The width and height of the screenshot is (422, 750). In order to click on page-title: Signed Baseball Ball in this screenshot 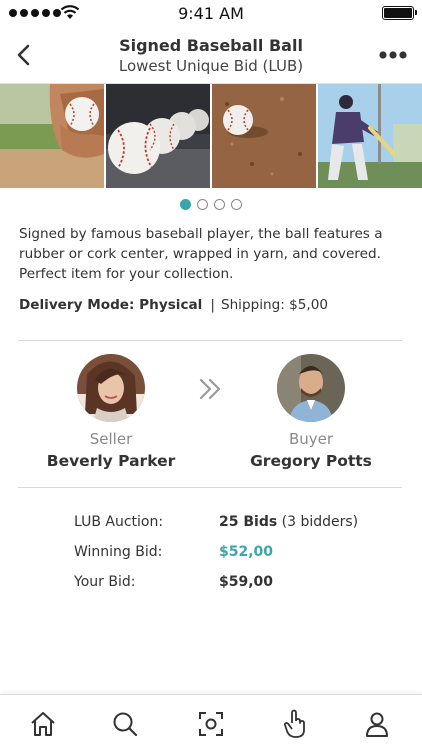, I will do `click(211, 45)`.